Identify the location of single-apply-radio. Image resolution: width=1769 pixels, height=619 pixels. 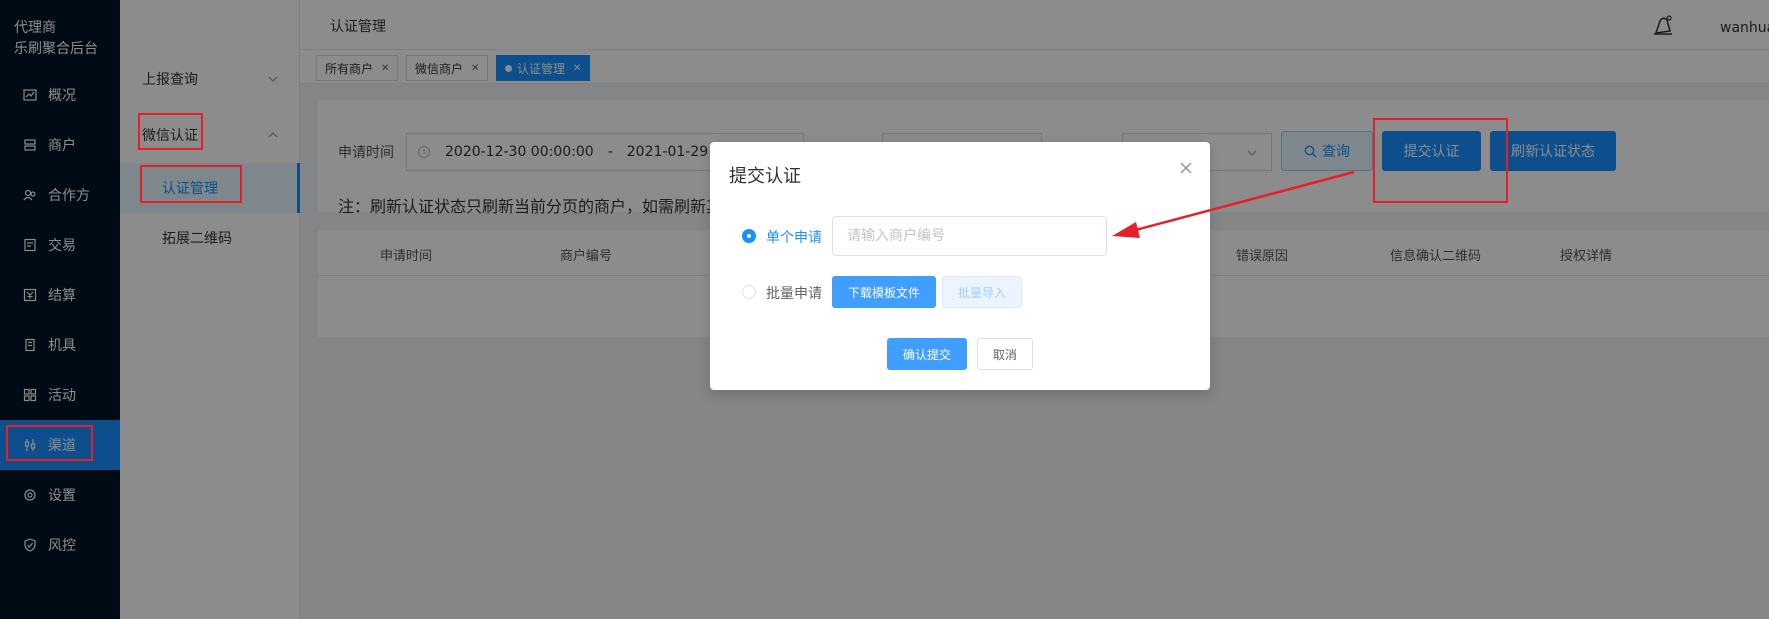
(749, 236).